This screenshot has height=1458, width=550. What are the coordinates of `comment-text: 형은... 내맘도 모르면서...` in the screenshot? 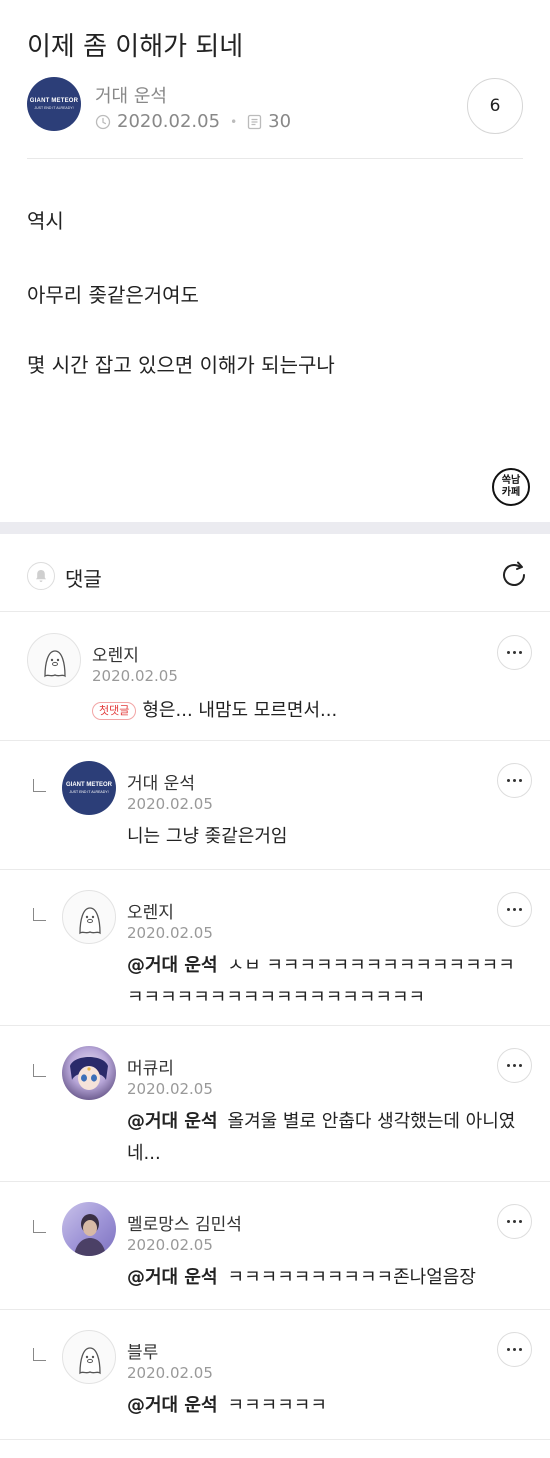 It's located at (240, 710).